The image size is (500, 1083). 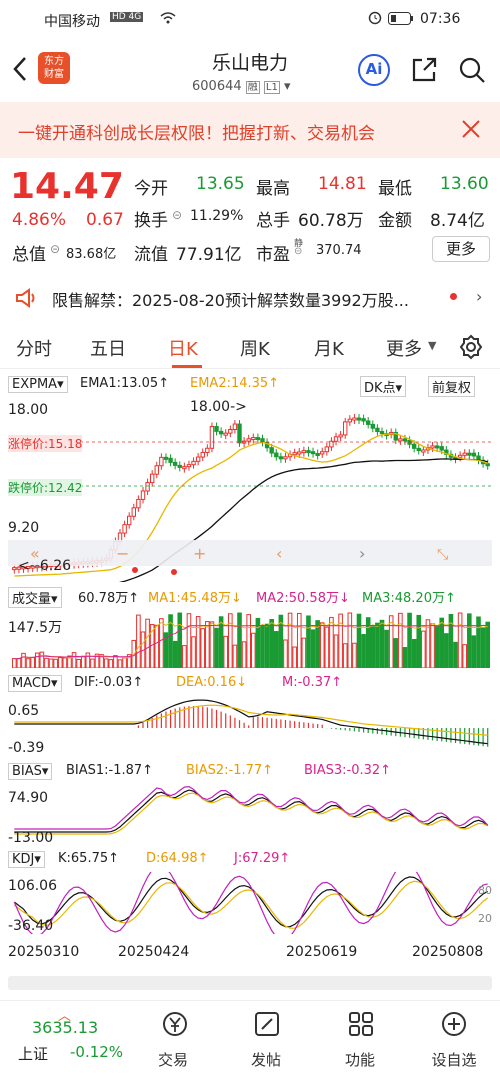 I want to click on chevron-down-icon: ▾, so click(x=287, y=86).